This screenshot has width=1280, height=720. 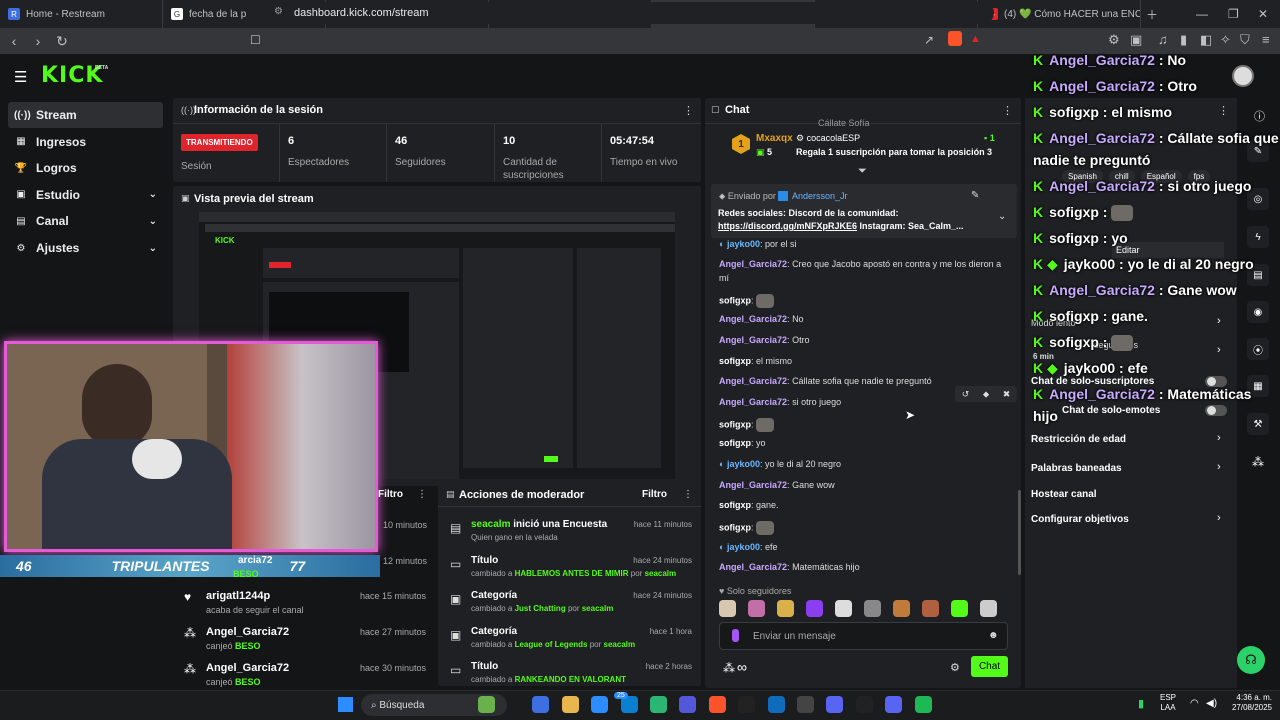 What do you see at coordinates (85, 195) in the screenshot?
I see `sidebar-item-estudio: ▣ Estudio ⌄` at bounding box center [85, 195].